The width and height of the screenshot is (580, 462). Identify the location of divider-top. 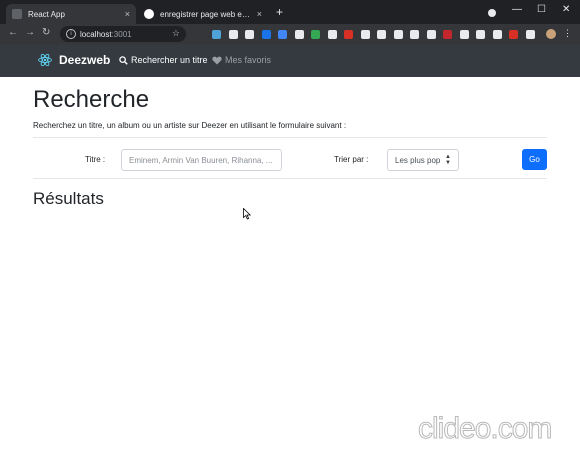
(290, 137).